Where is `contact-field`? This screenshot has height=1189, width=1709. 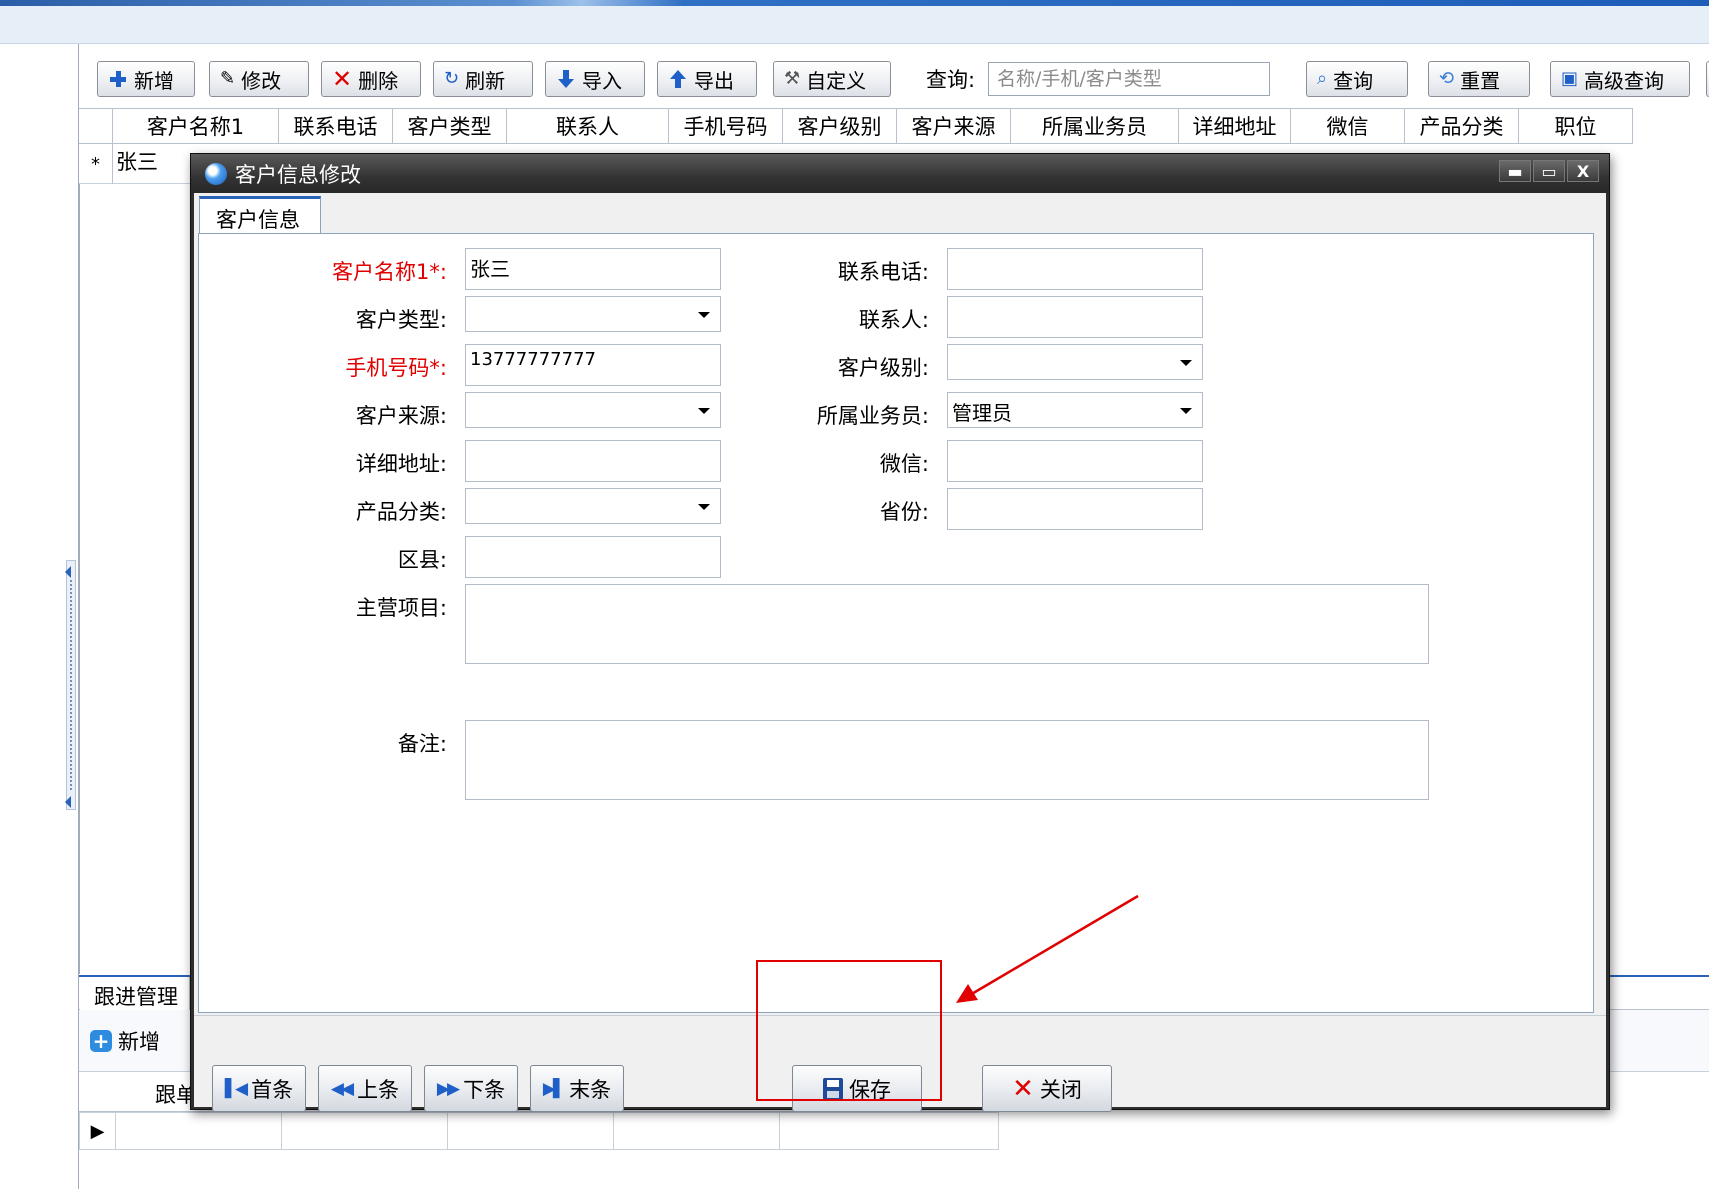 contact-field is located at coordinates (1075, 317).